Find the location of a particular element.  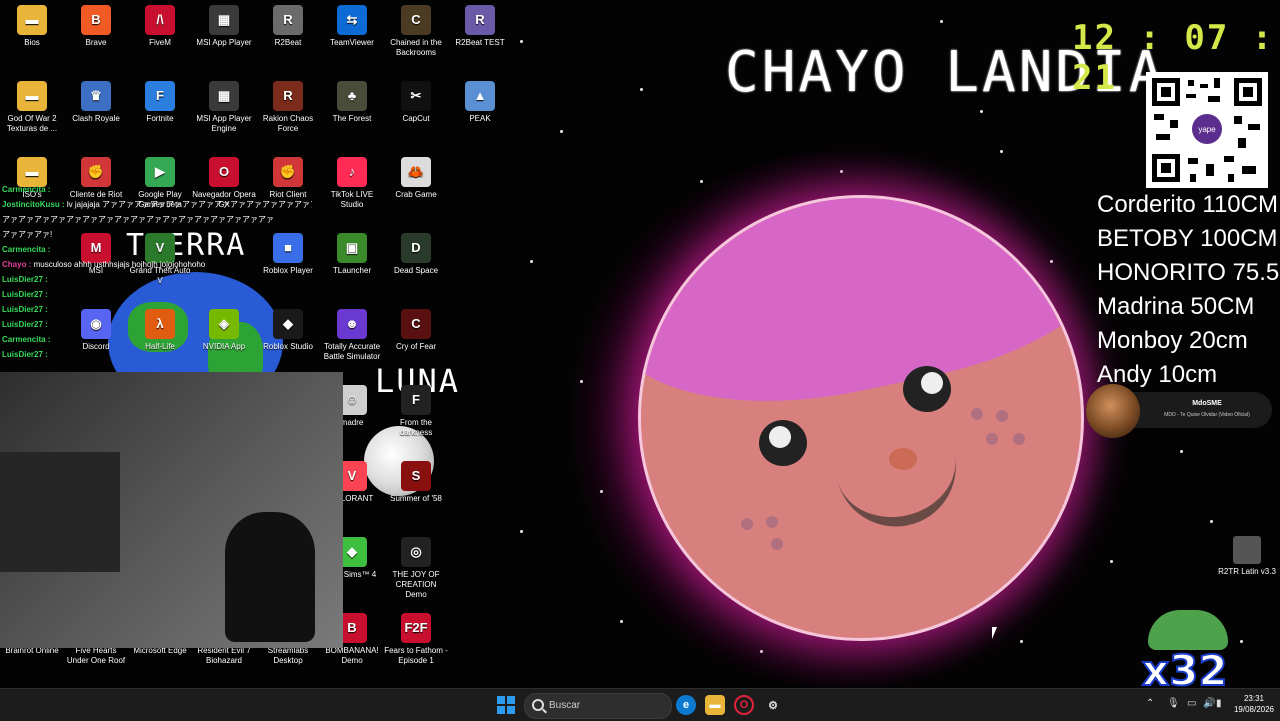

shortcut-label: THE JOY OF CREATION Demo is located at coordinates (416, 584).